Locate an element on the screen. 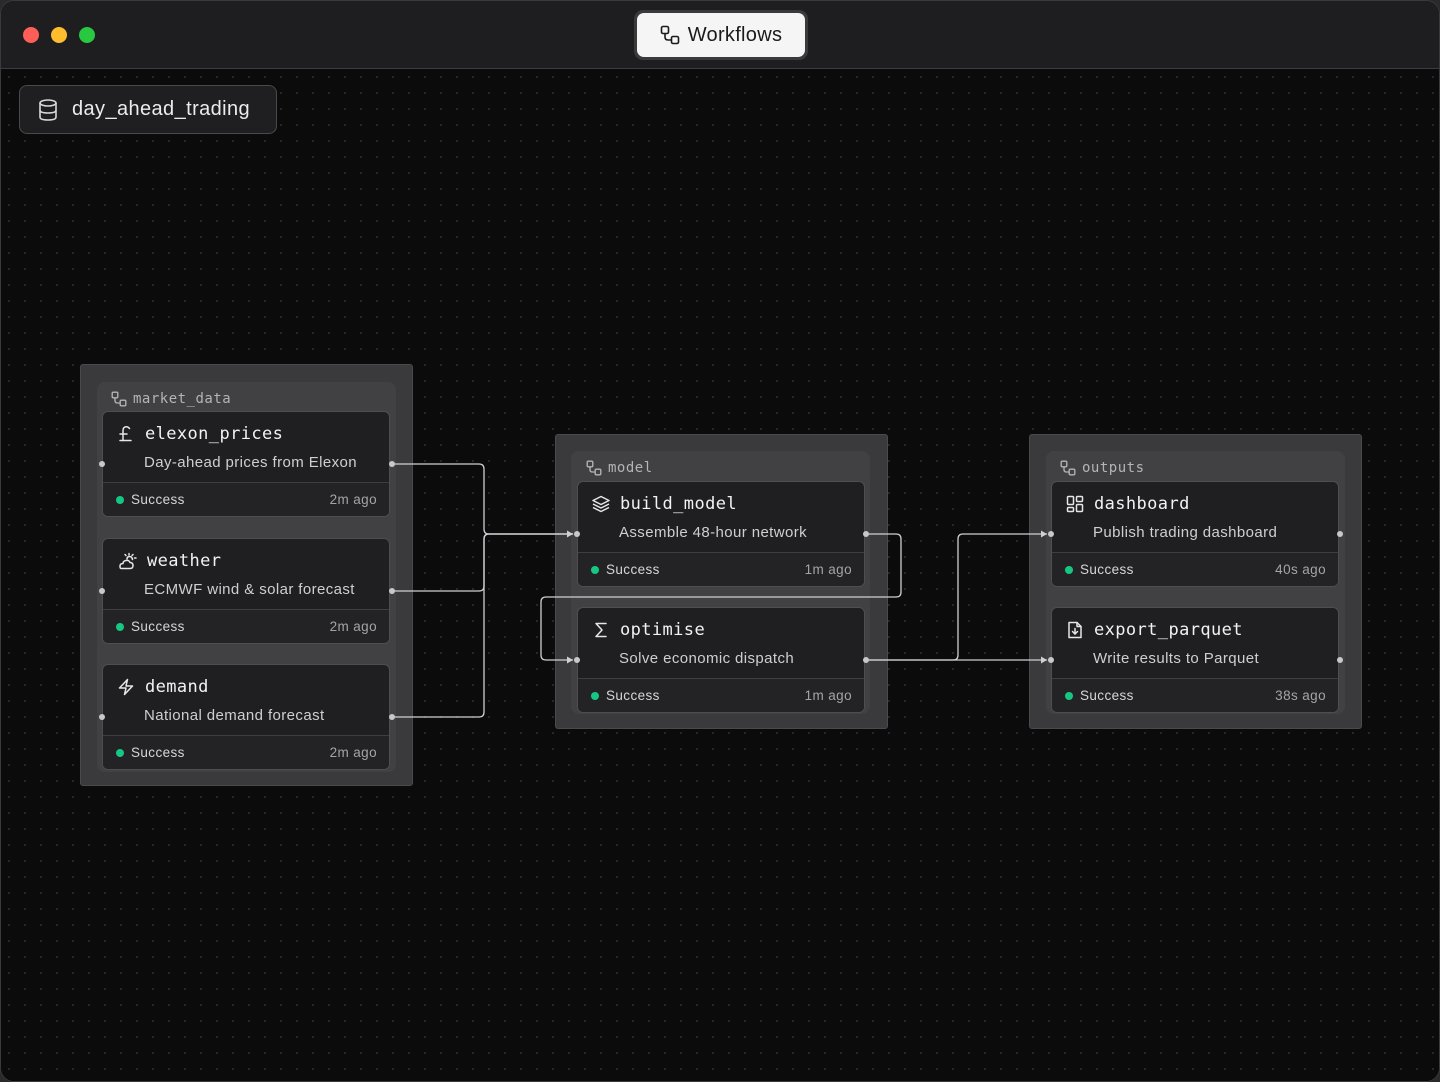  maximize-window-button is located at coordinates (87, 35).